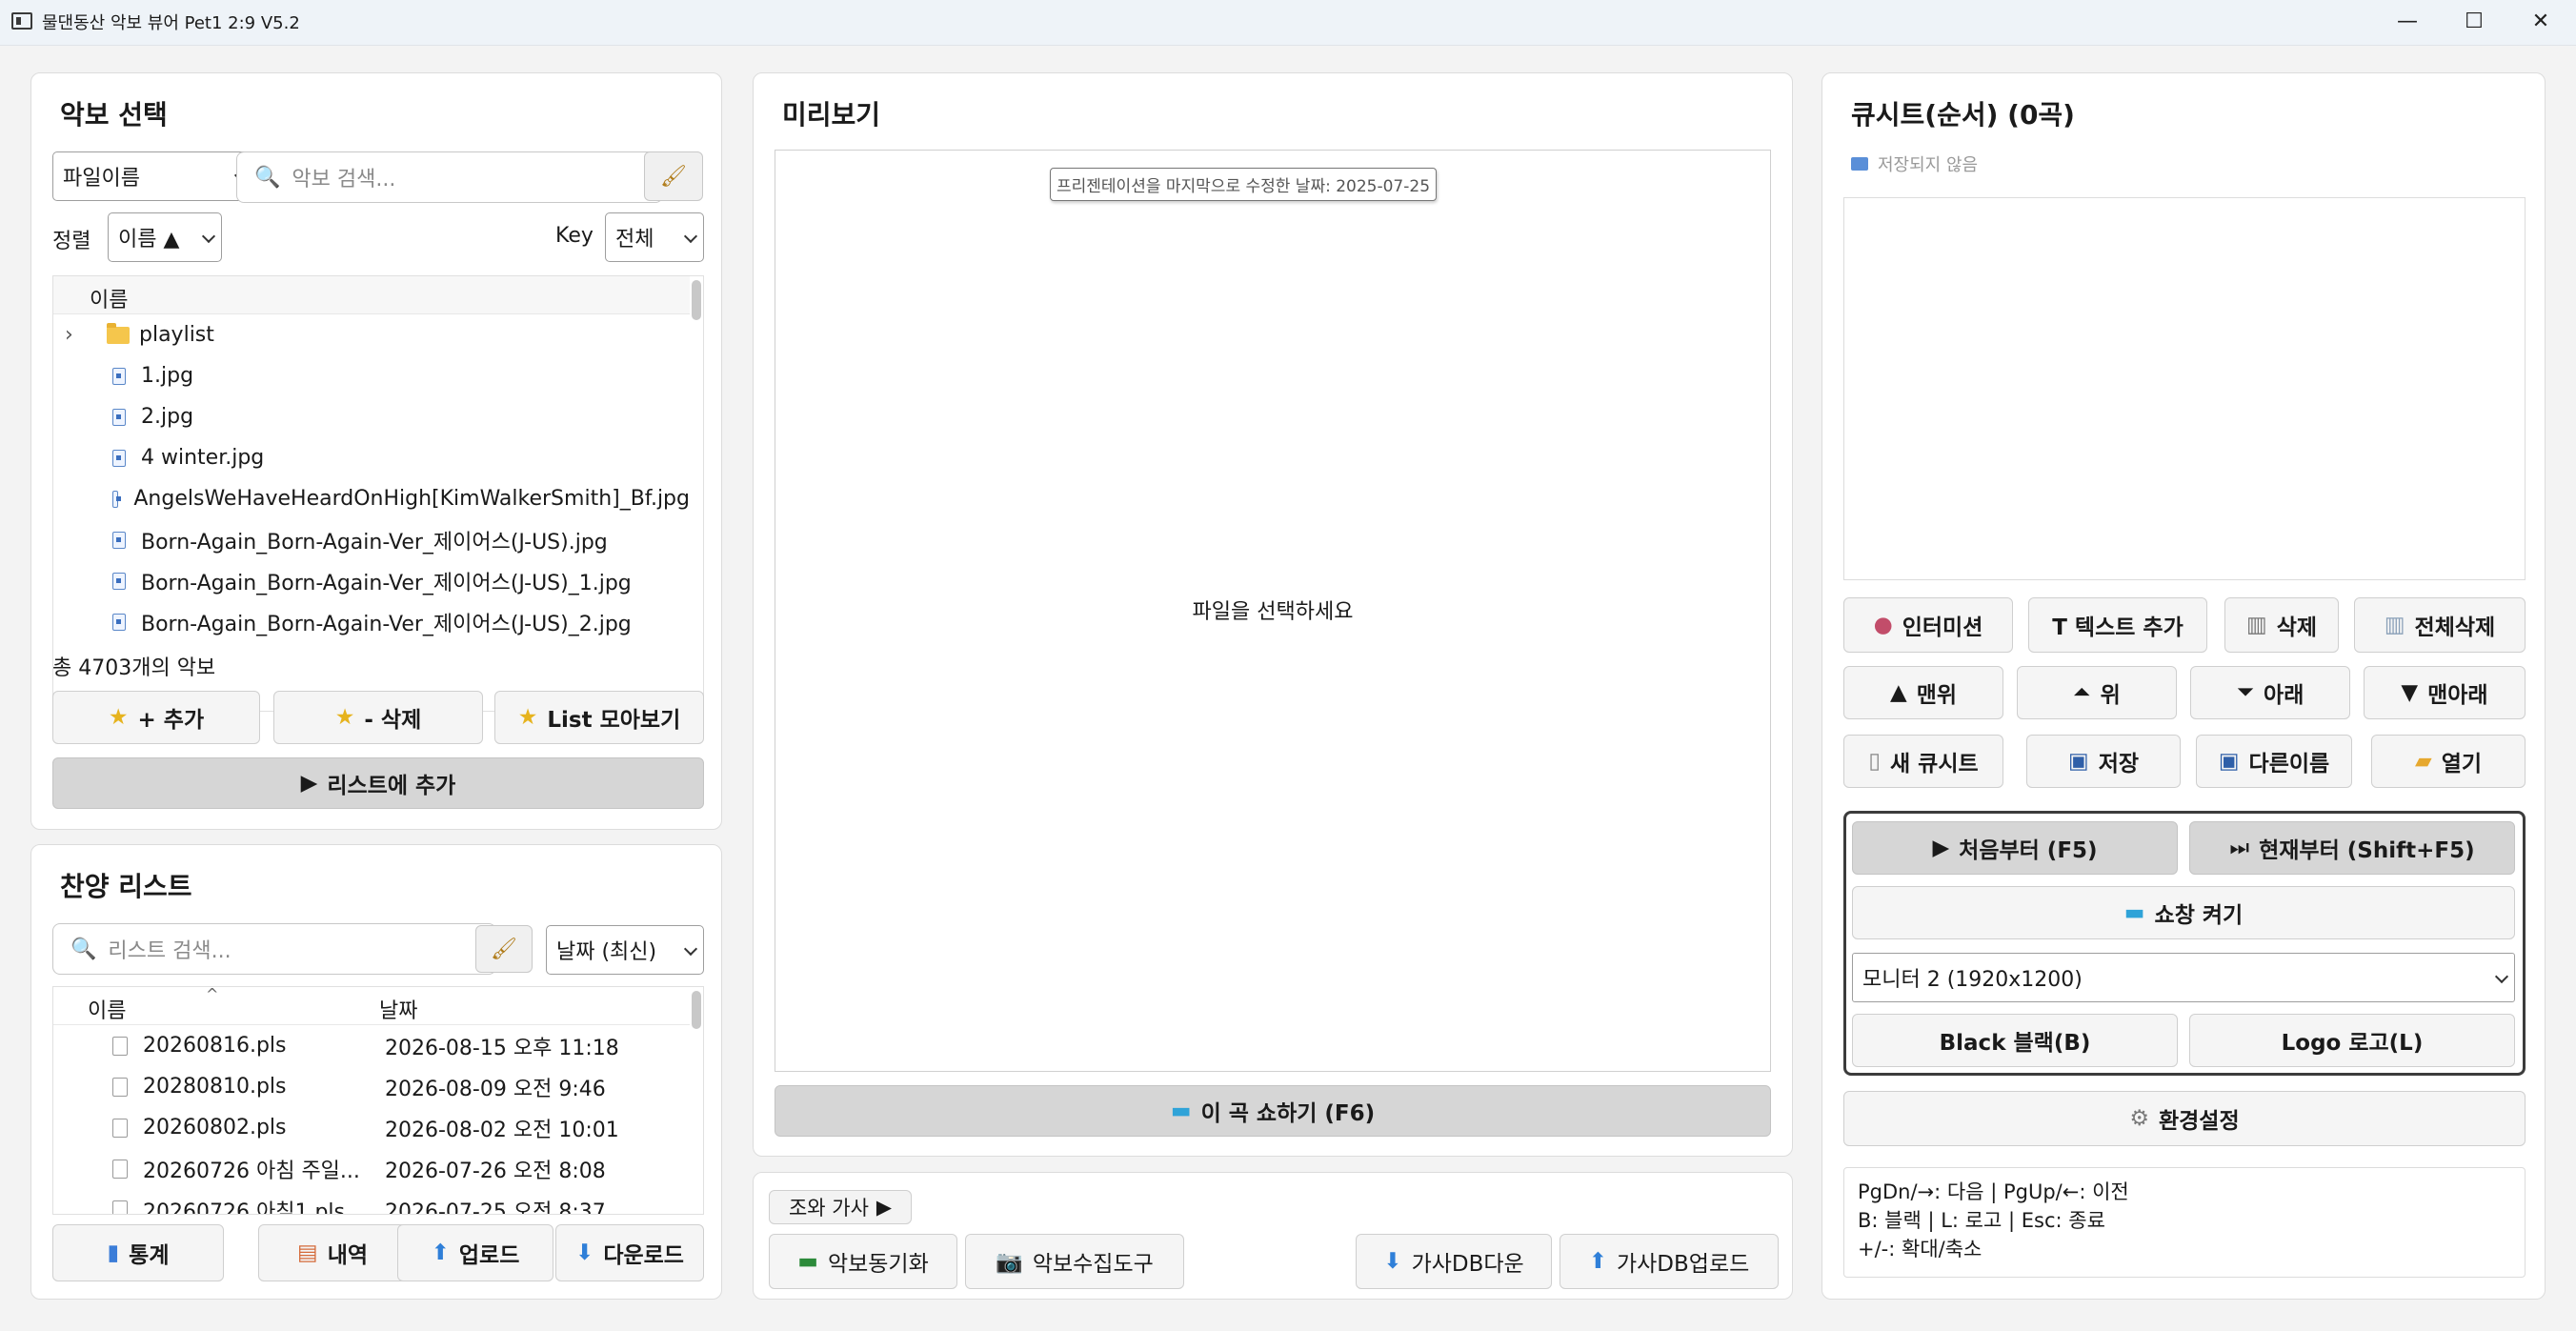  I want to click on floppy-icon: ▣, so click(2229, 762).